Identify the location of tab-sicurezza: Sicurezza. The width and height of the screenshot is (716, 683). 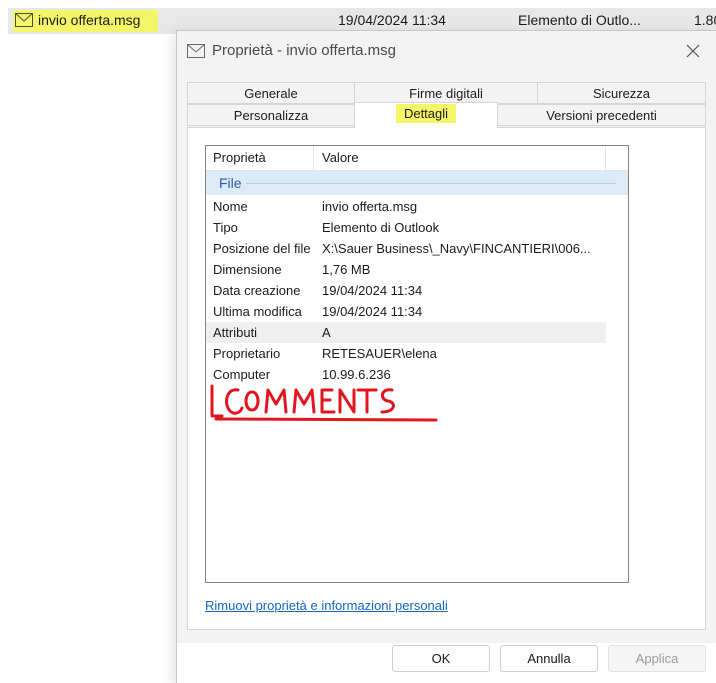
(621, 93).